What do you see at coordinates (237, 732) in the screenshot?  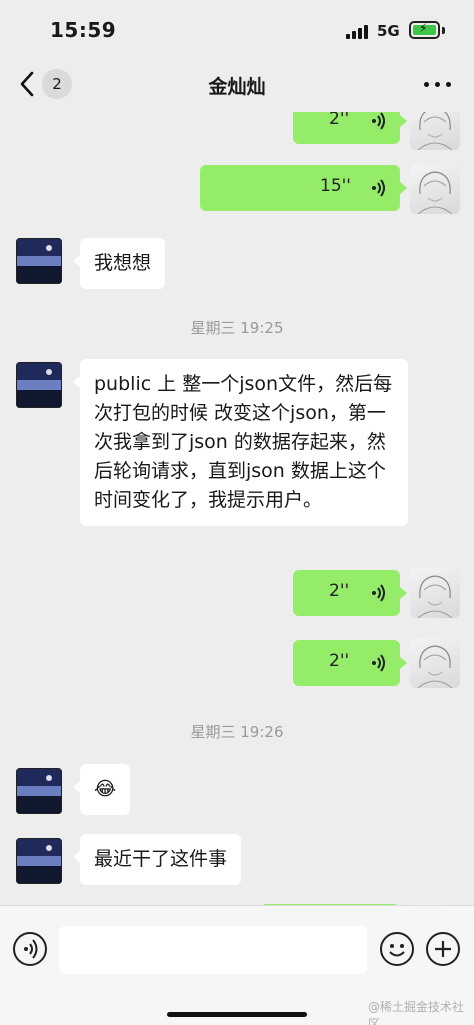 I see `timestamp: 星期三 19:26` at bounding box center [237, 732].